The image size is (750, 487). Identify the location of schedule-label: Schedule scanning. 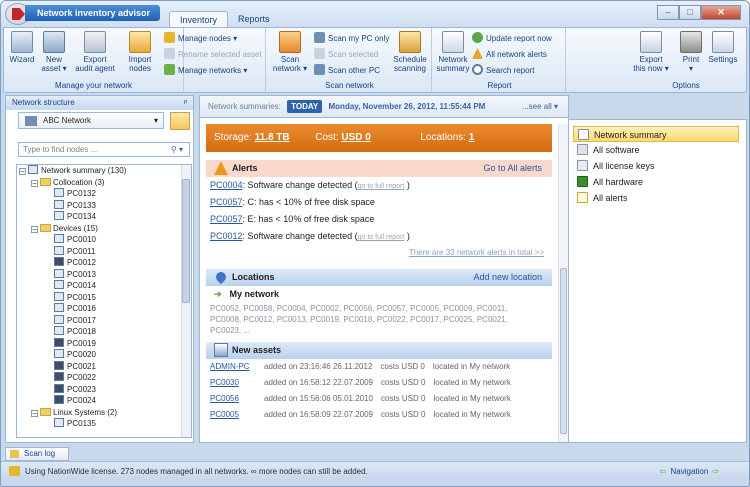
(410, 64).